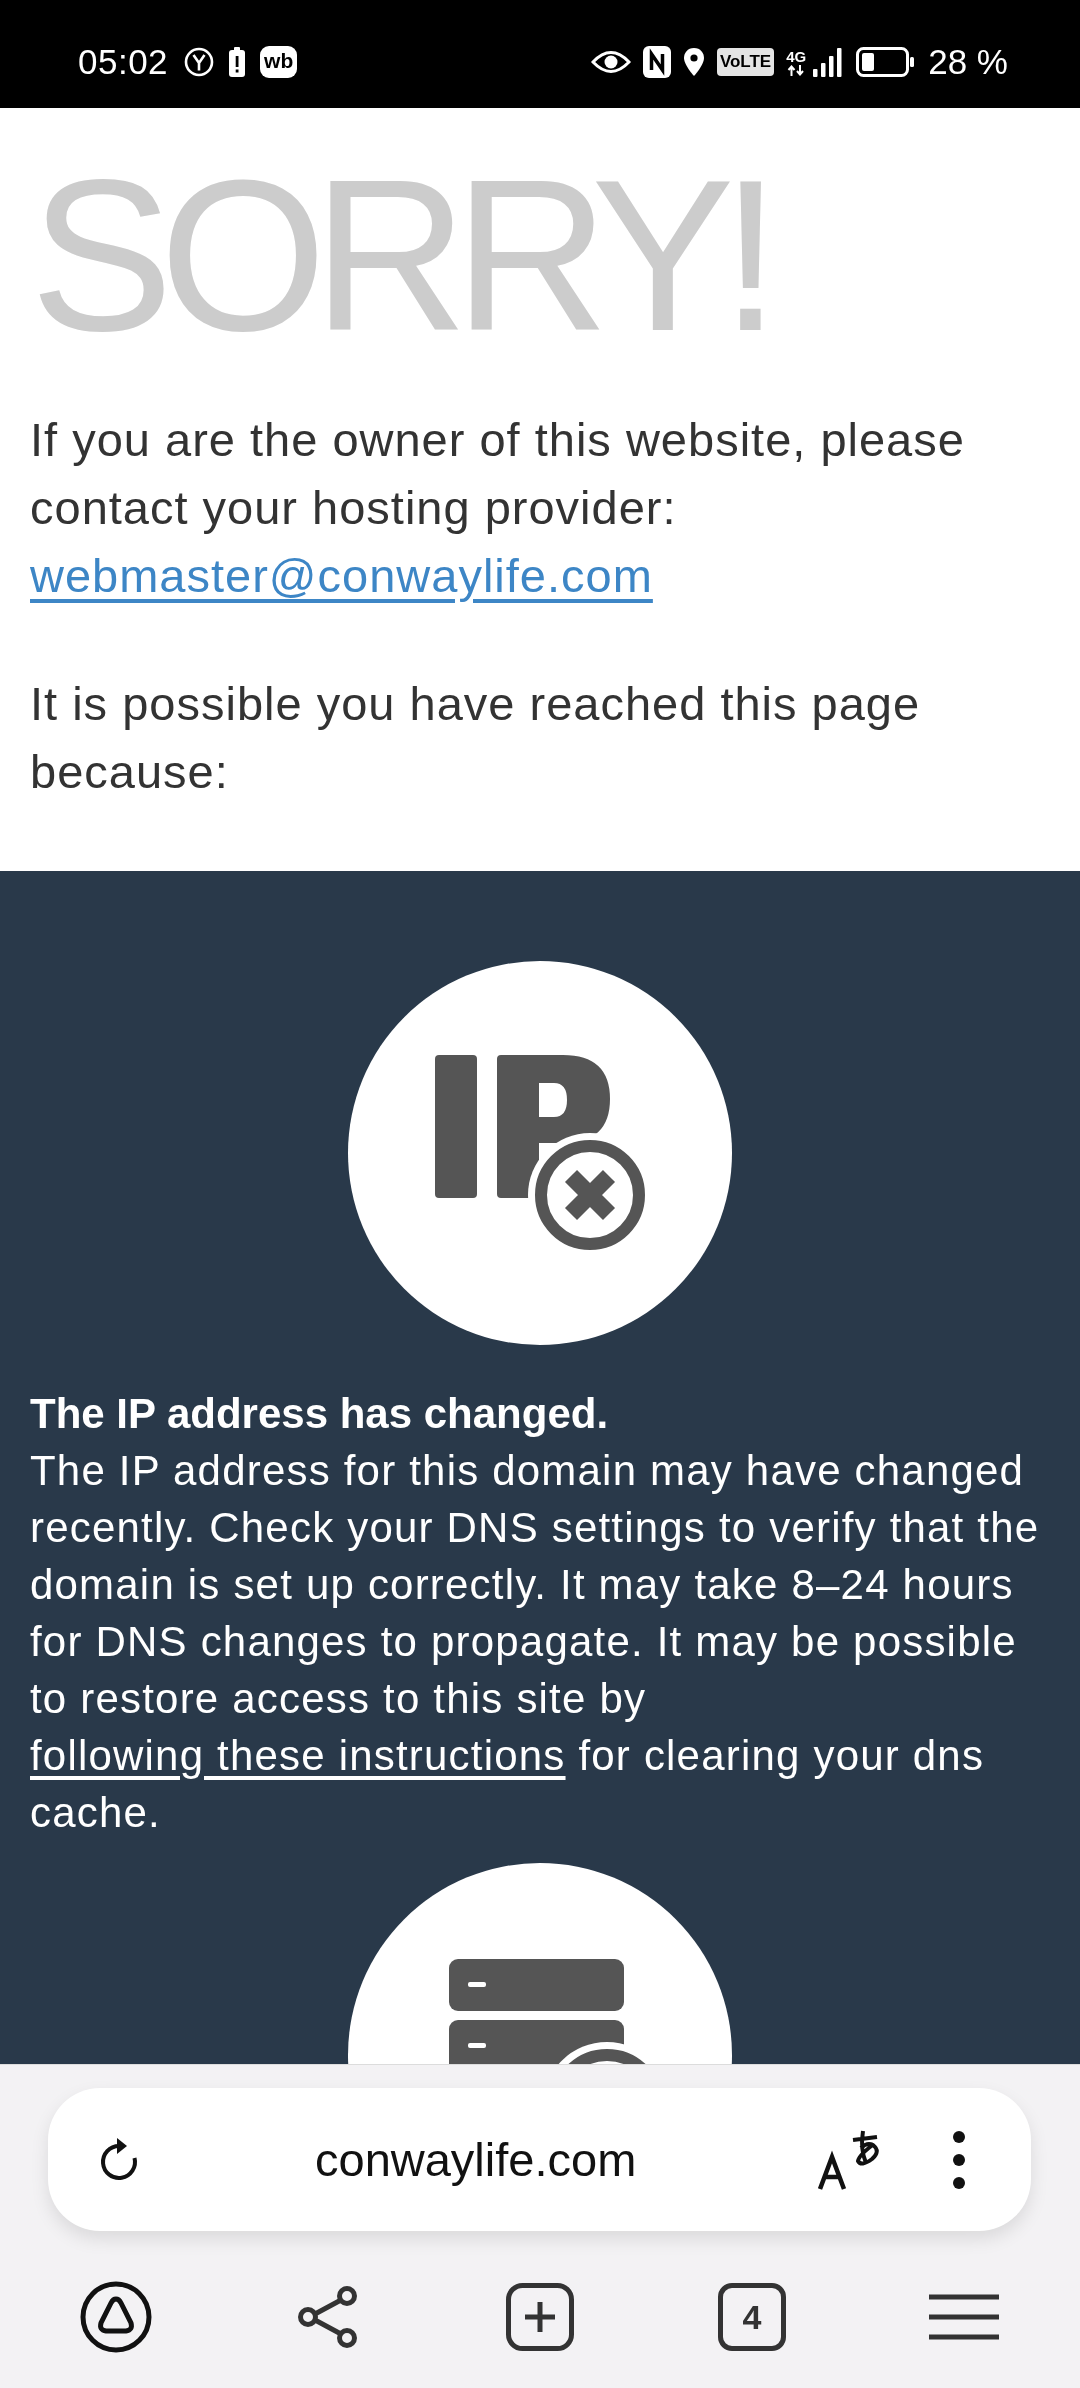 The height and width of the screenshot is (2388, 1080). I want to click on more-options-icon, so click(959, 2159).